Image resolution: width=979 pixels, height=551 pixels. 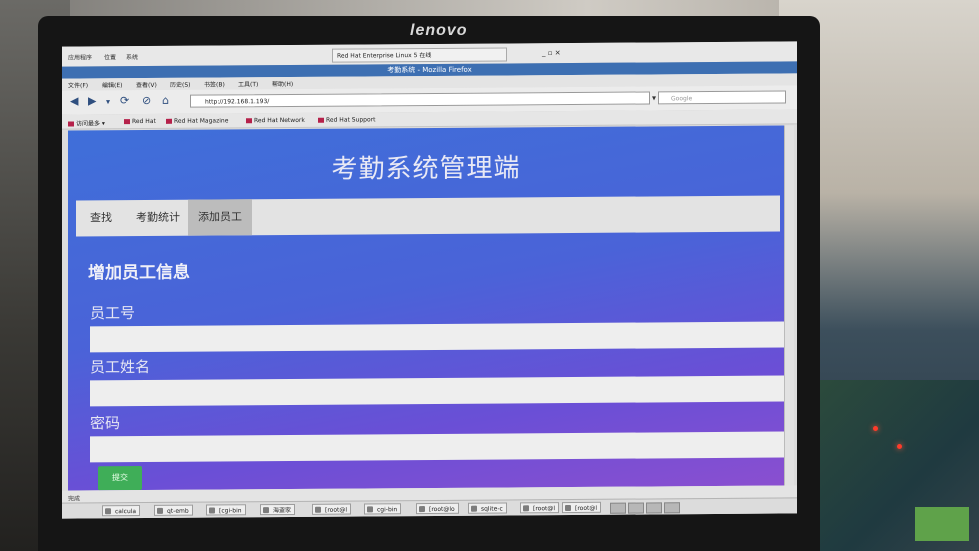 What do you see at coordinates (78, 84) in the screenshot?
I see `menu-file: 文件(F)` at bounding box center [78, 84].